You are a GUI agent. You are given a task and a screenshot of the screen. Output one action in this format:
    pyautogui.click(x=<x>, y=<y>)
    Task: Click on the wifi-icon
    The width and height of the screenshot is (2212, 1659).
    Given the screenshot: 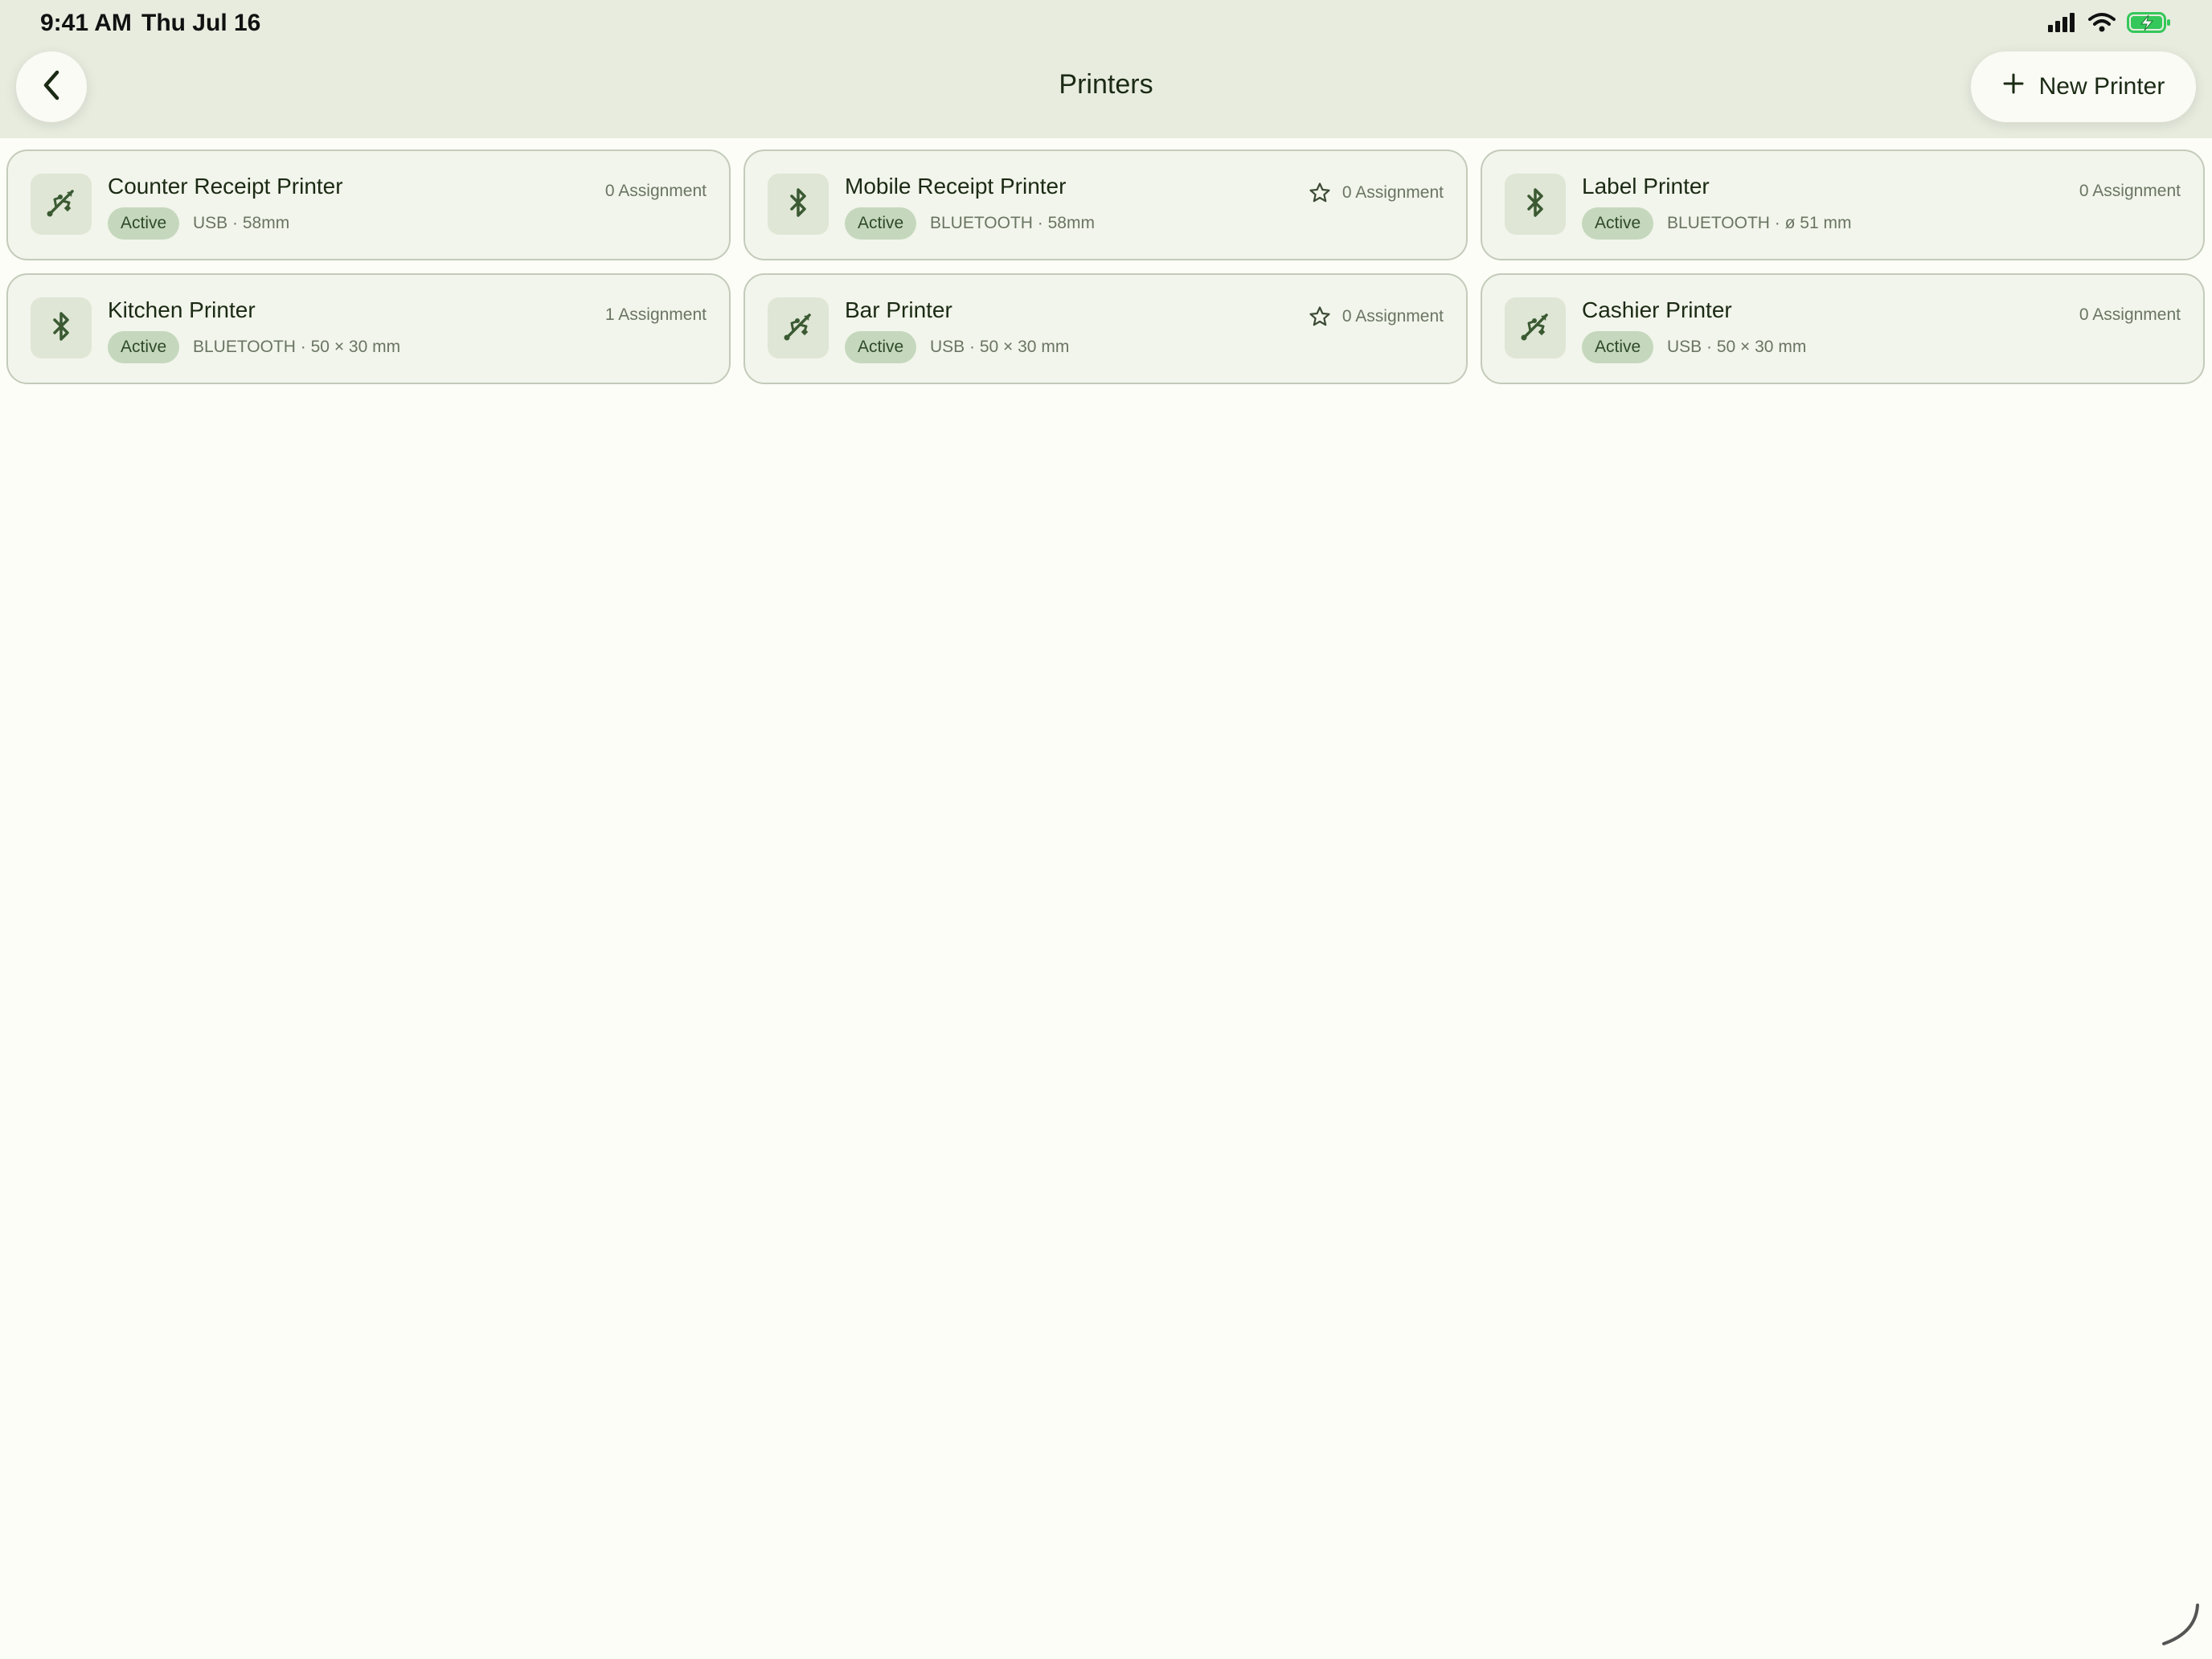 What is the action you would take?
    pyautogui.click(x=2102, y=24)
    